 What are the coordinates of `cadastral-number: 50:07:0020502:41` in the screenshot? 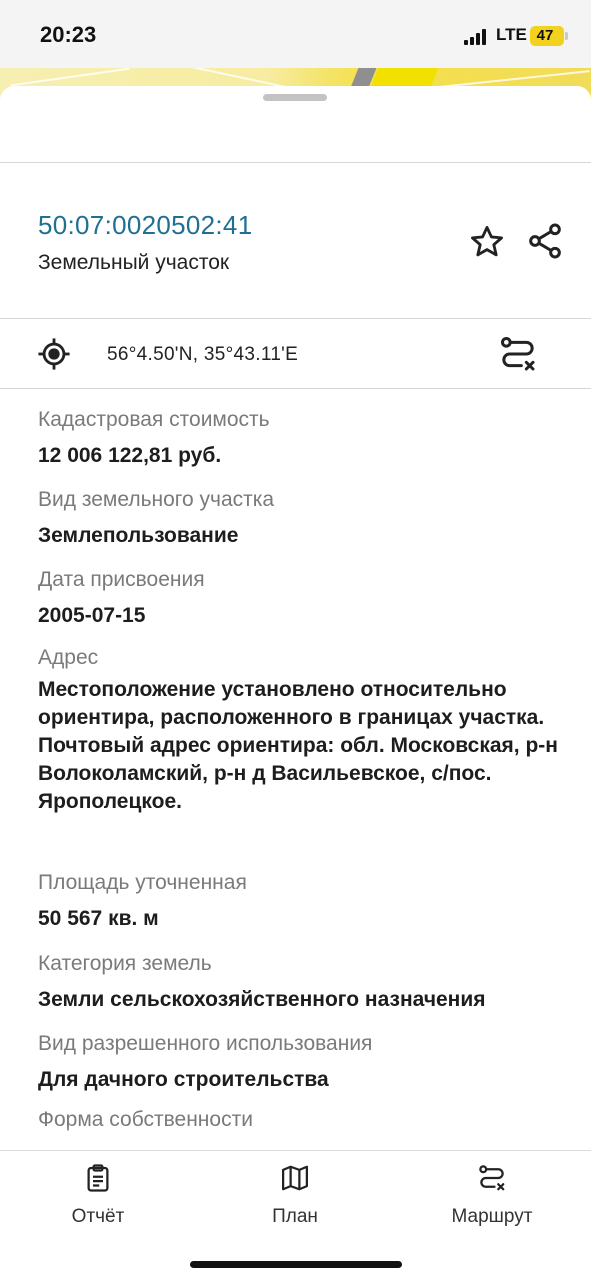 It's located at (145, 225).